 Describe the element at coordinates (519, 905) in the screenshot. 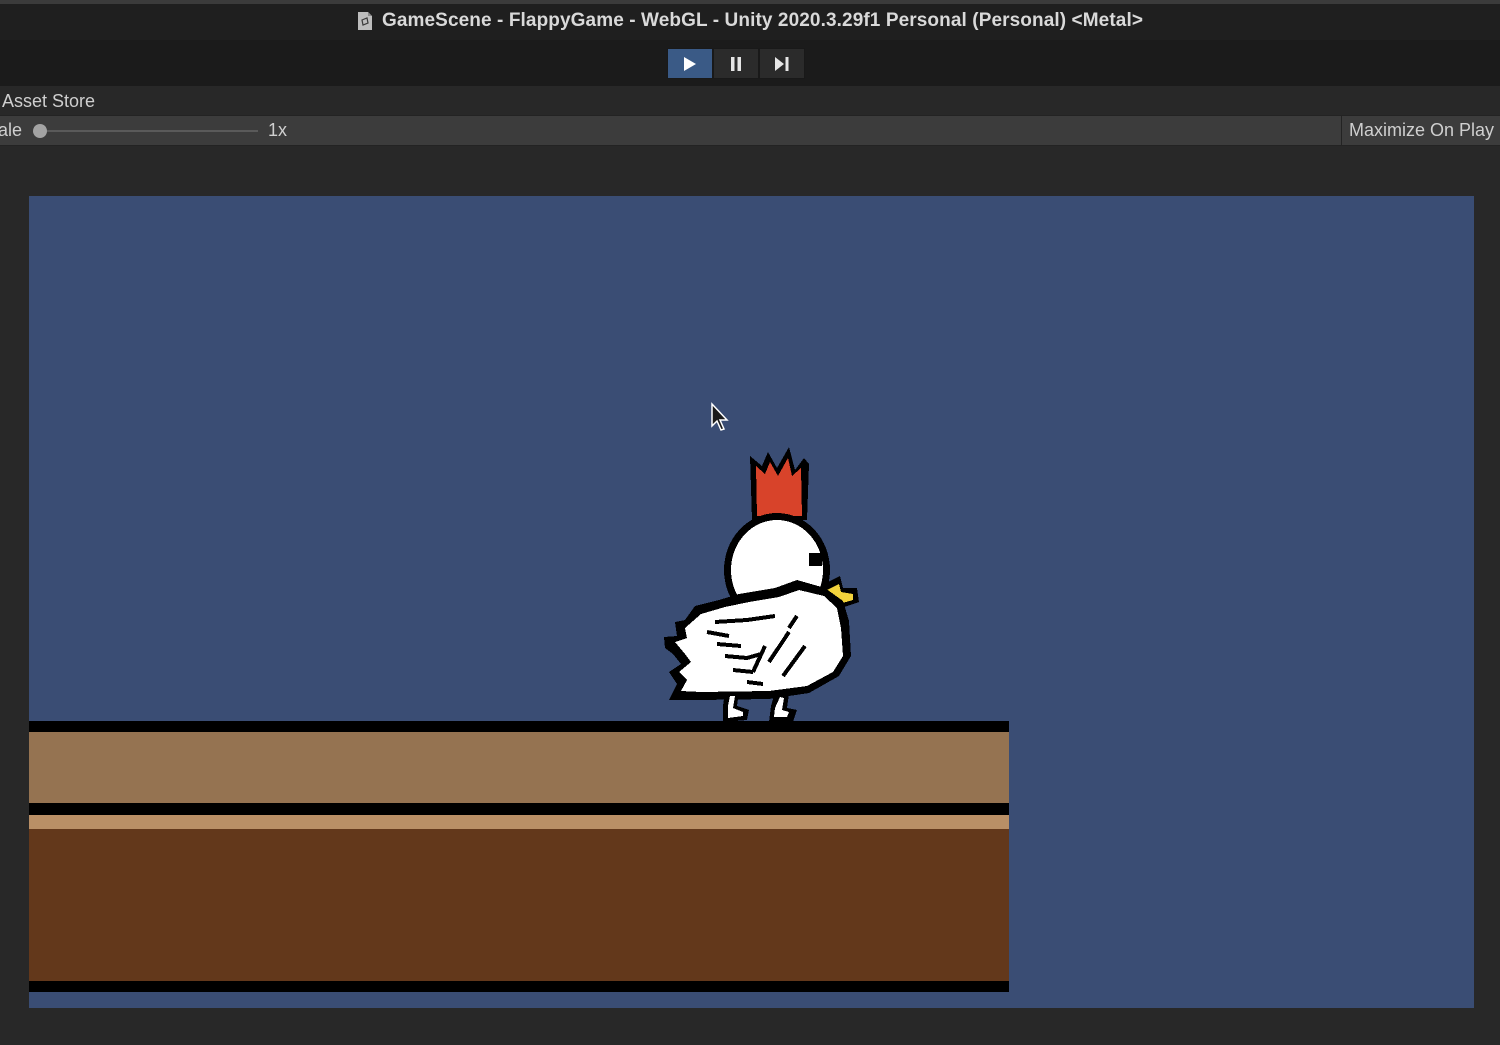

I see `ground-bottom-layer` at that location.